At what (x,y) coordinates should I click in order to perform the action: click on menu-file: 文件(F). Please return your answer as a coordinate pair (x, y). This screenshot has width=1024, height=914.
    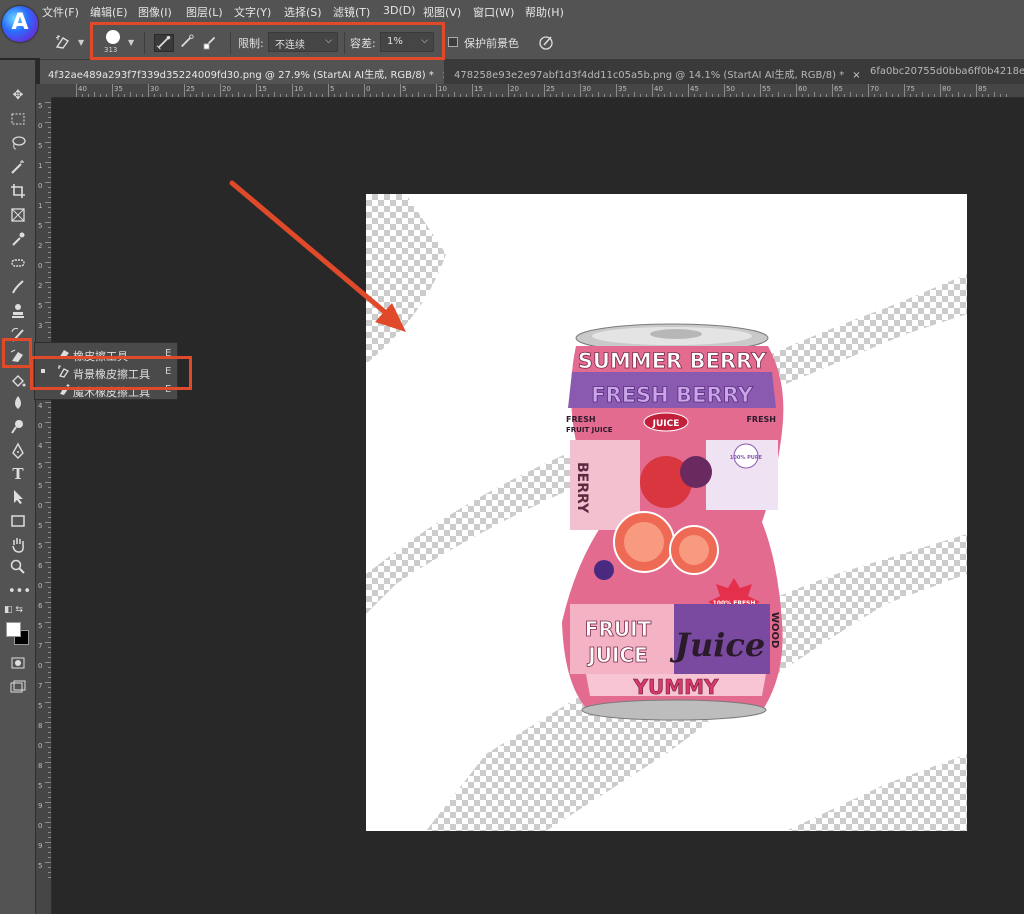
    Looking at the image, I should click on (60, 12).